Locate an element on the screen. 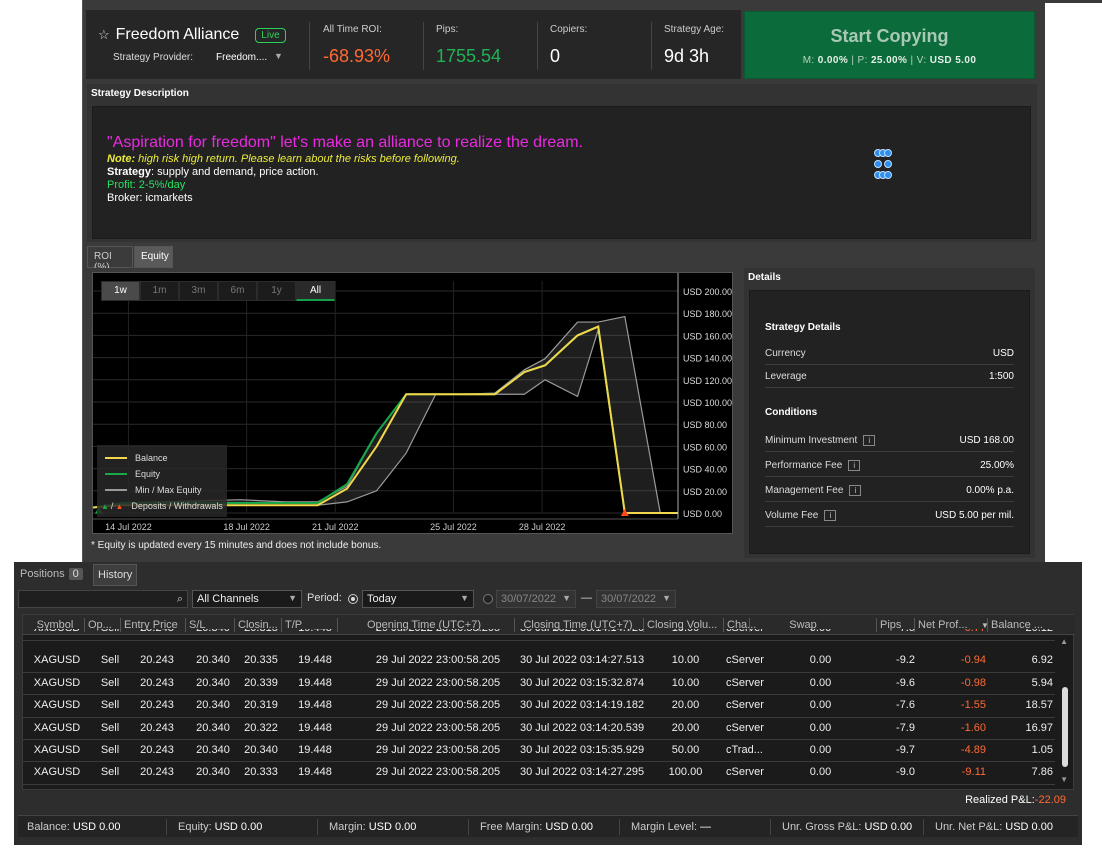  age-stat: Strategy Age: 9d 3h is located at coordinates (694, 45).